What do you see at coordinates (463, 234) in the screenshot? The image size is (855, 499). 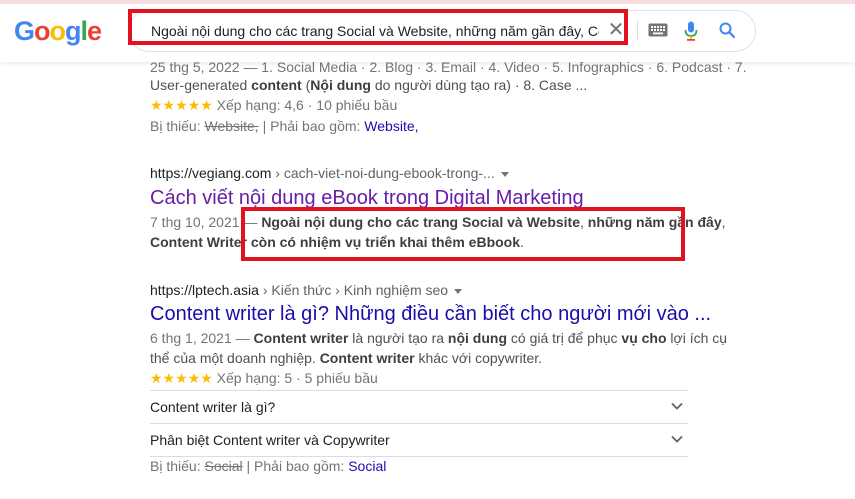 I see `snippet-highlight-box` at bounding box center [463, 234].